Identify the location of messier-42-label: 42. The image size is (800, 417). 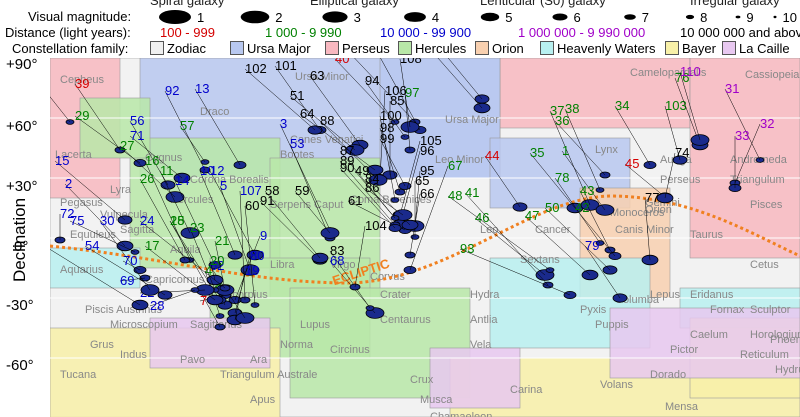
(582, 207).